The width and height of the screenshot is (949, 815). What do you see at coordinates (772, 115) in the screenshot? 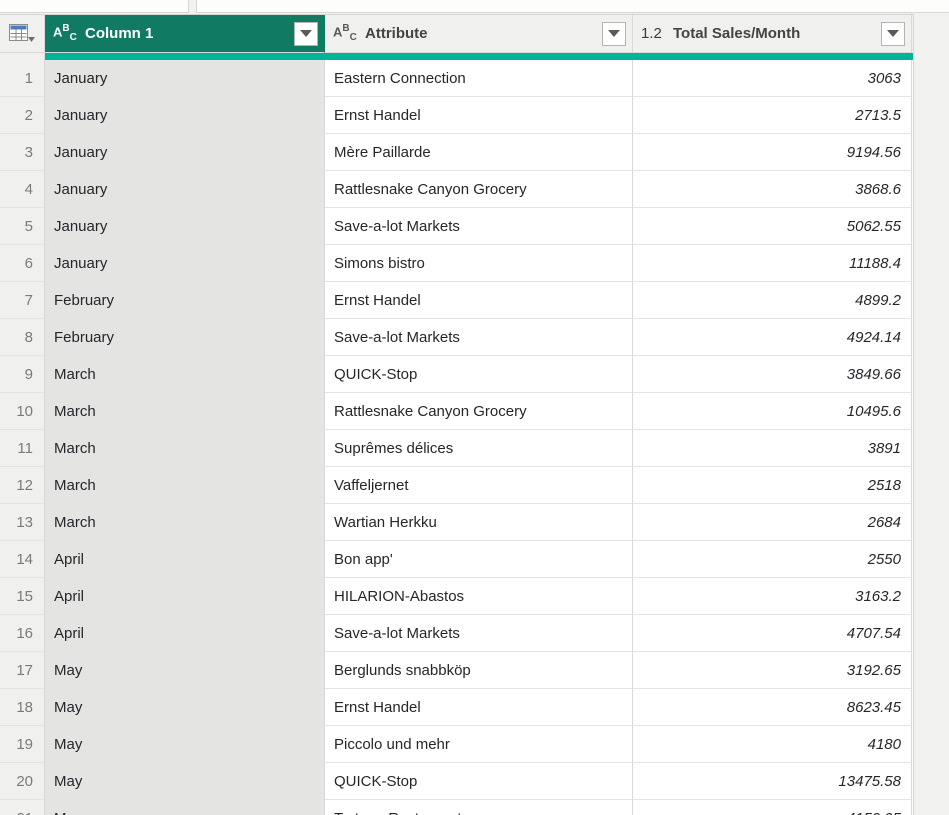
I see `cell-total-sales-month: 2713.5` at bounding box center [772, 115].